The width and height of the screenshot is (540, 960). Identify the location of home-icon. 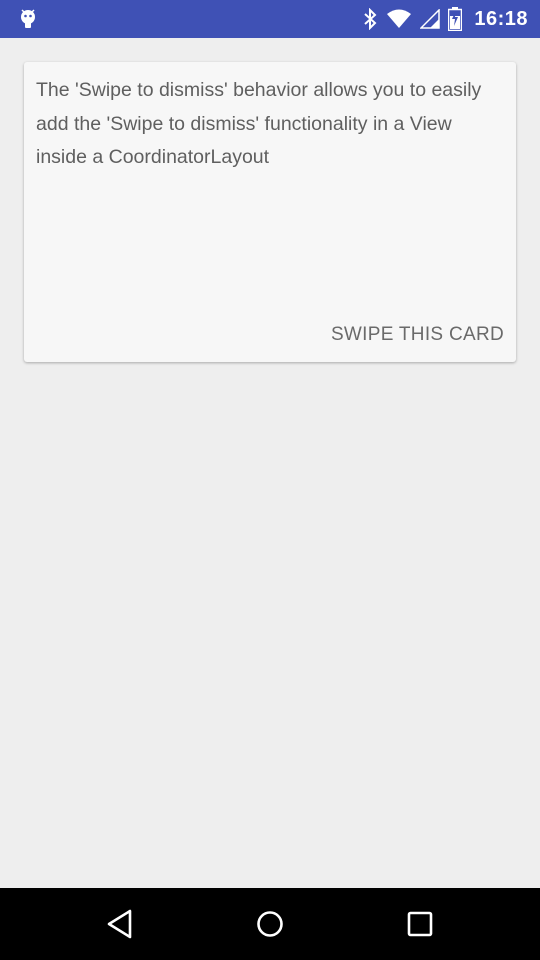
(270, 924).